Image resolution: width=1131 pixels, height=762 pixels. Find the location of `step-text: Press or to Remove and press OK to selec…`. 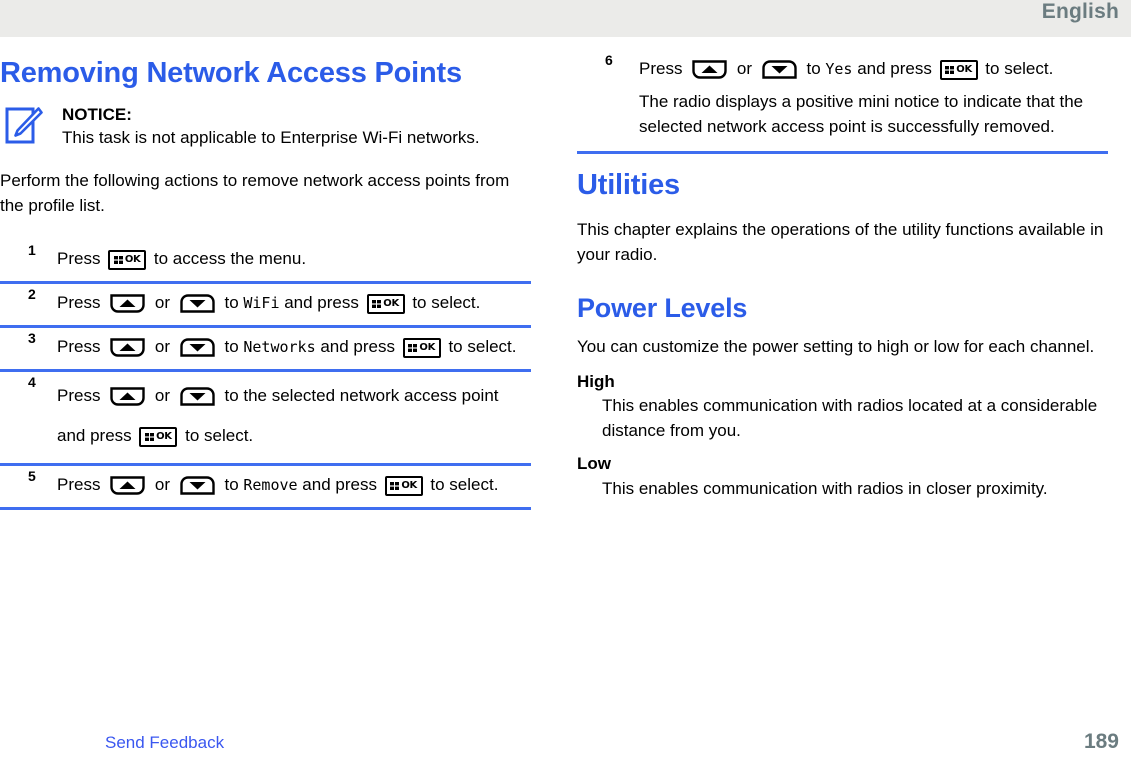

step-text: Press or to Remove and press OK to selec… is located at coordinates (294, 485).